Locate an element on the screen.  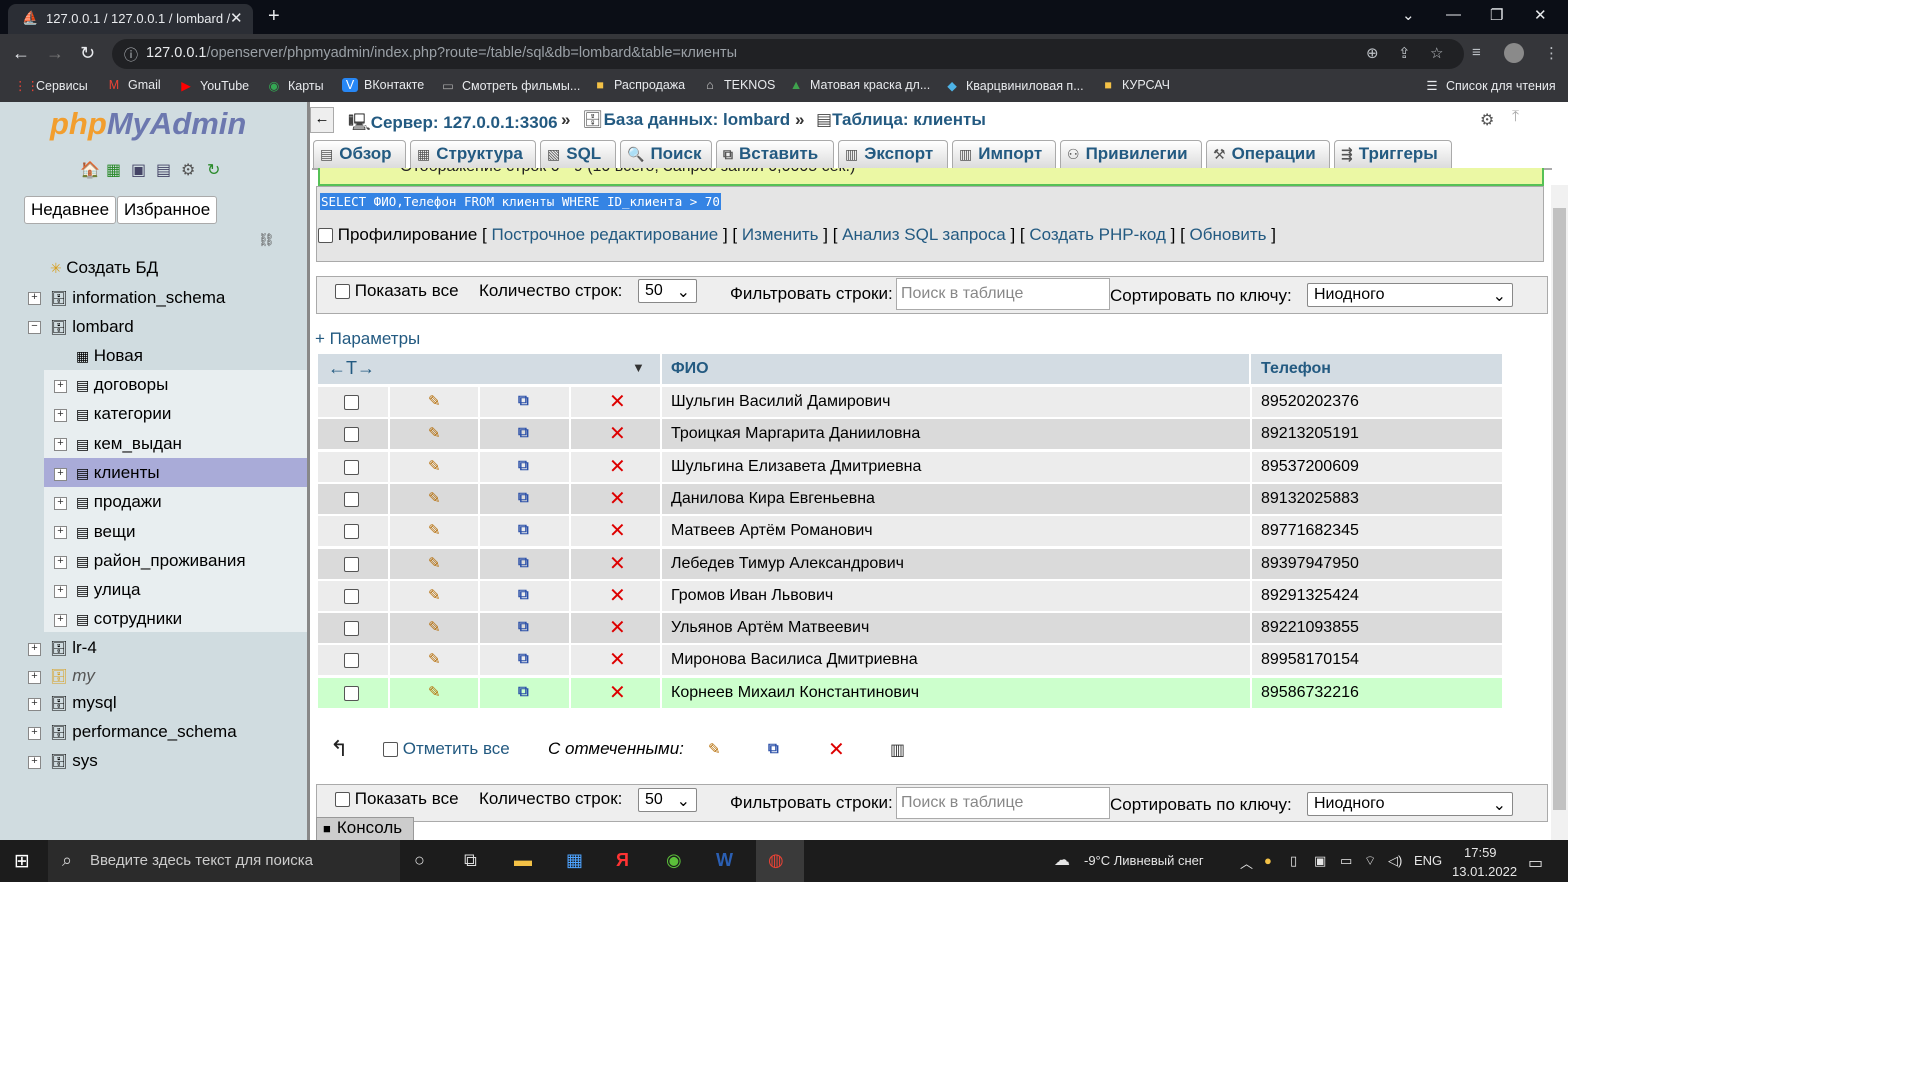
check-all-checkbox is located at coordinates (390, 750).